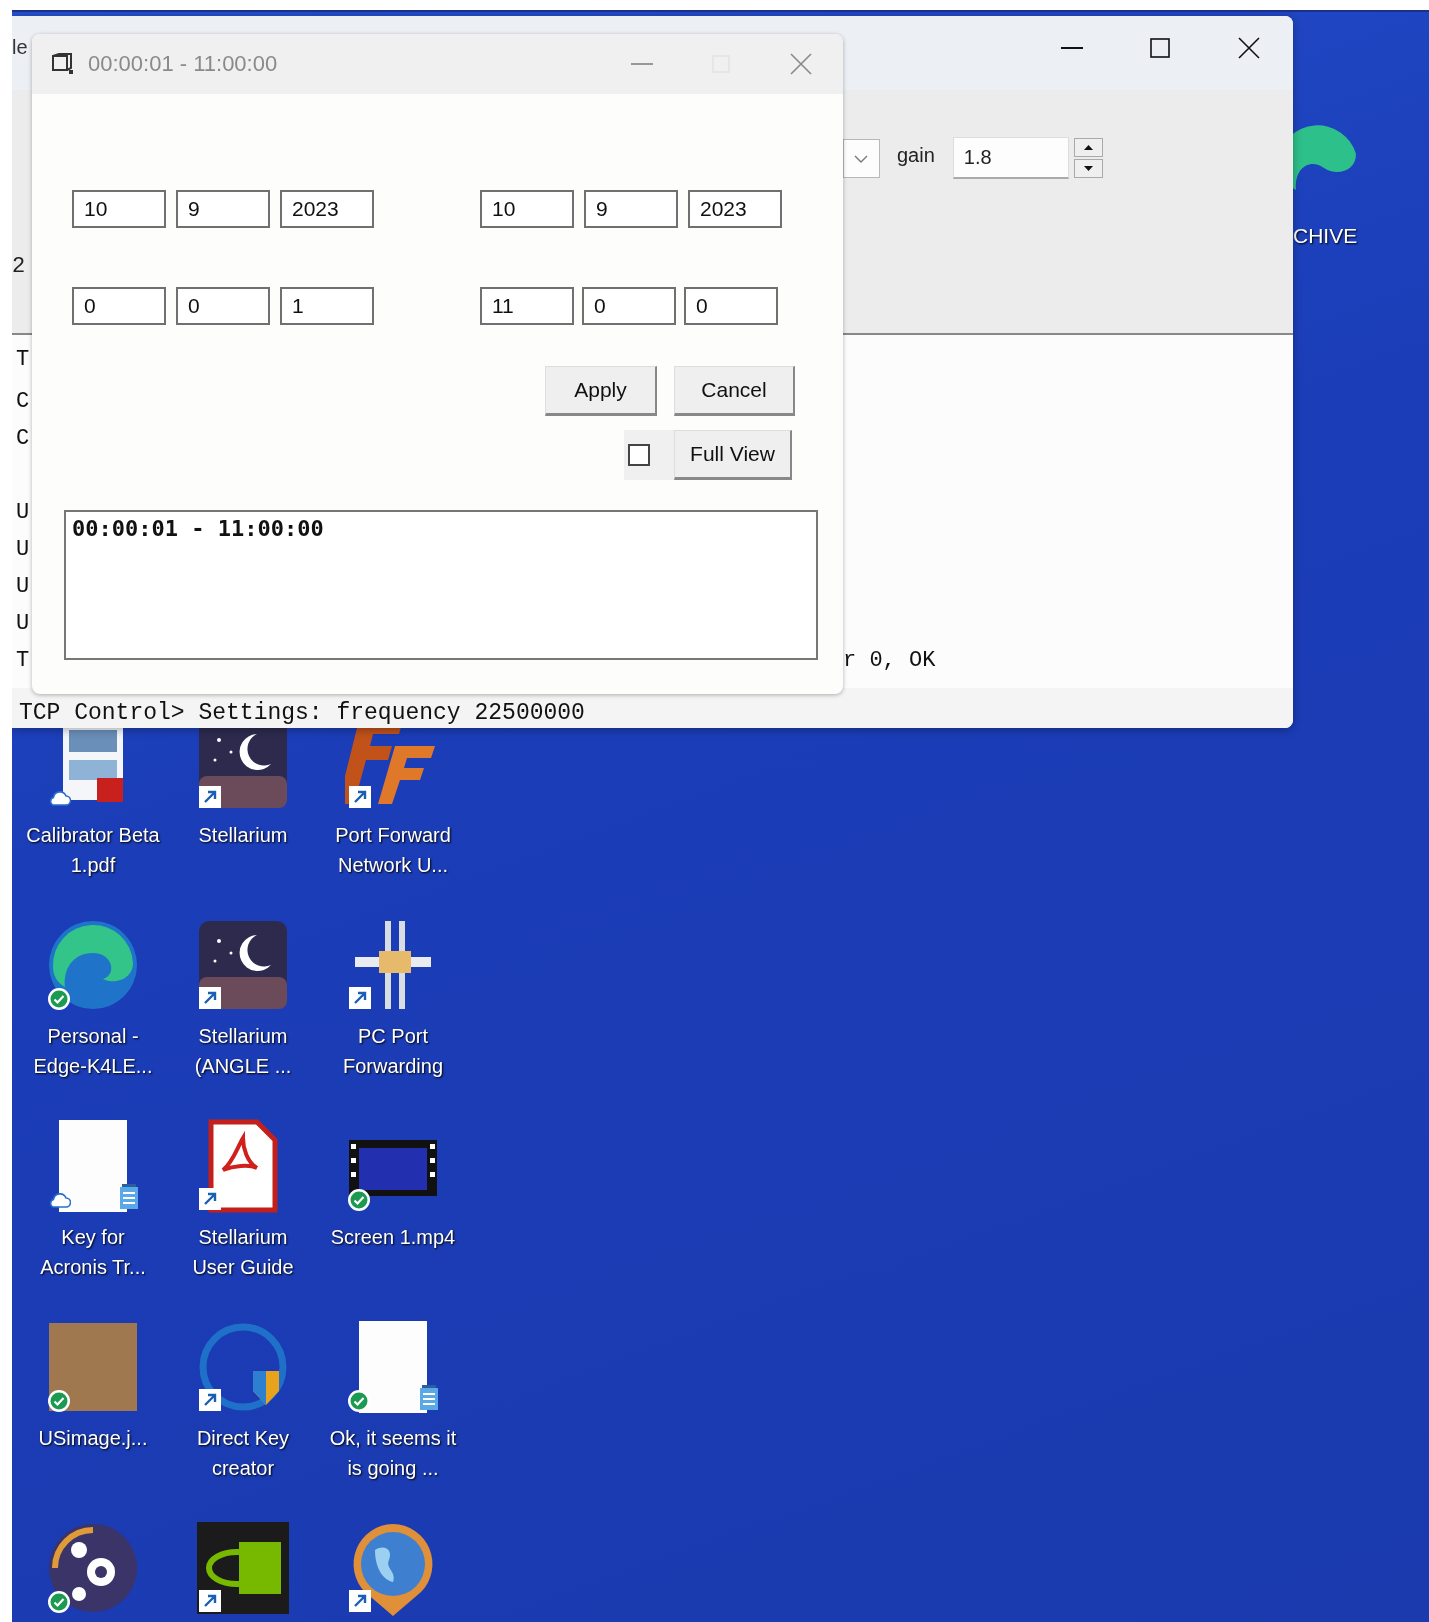 The height and width of the screenshot is (1622, 1429). I want to click on icon-label: Calibrator Beta 1.pdf, so click(93, 850).